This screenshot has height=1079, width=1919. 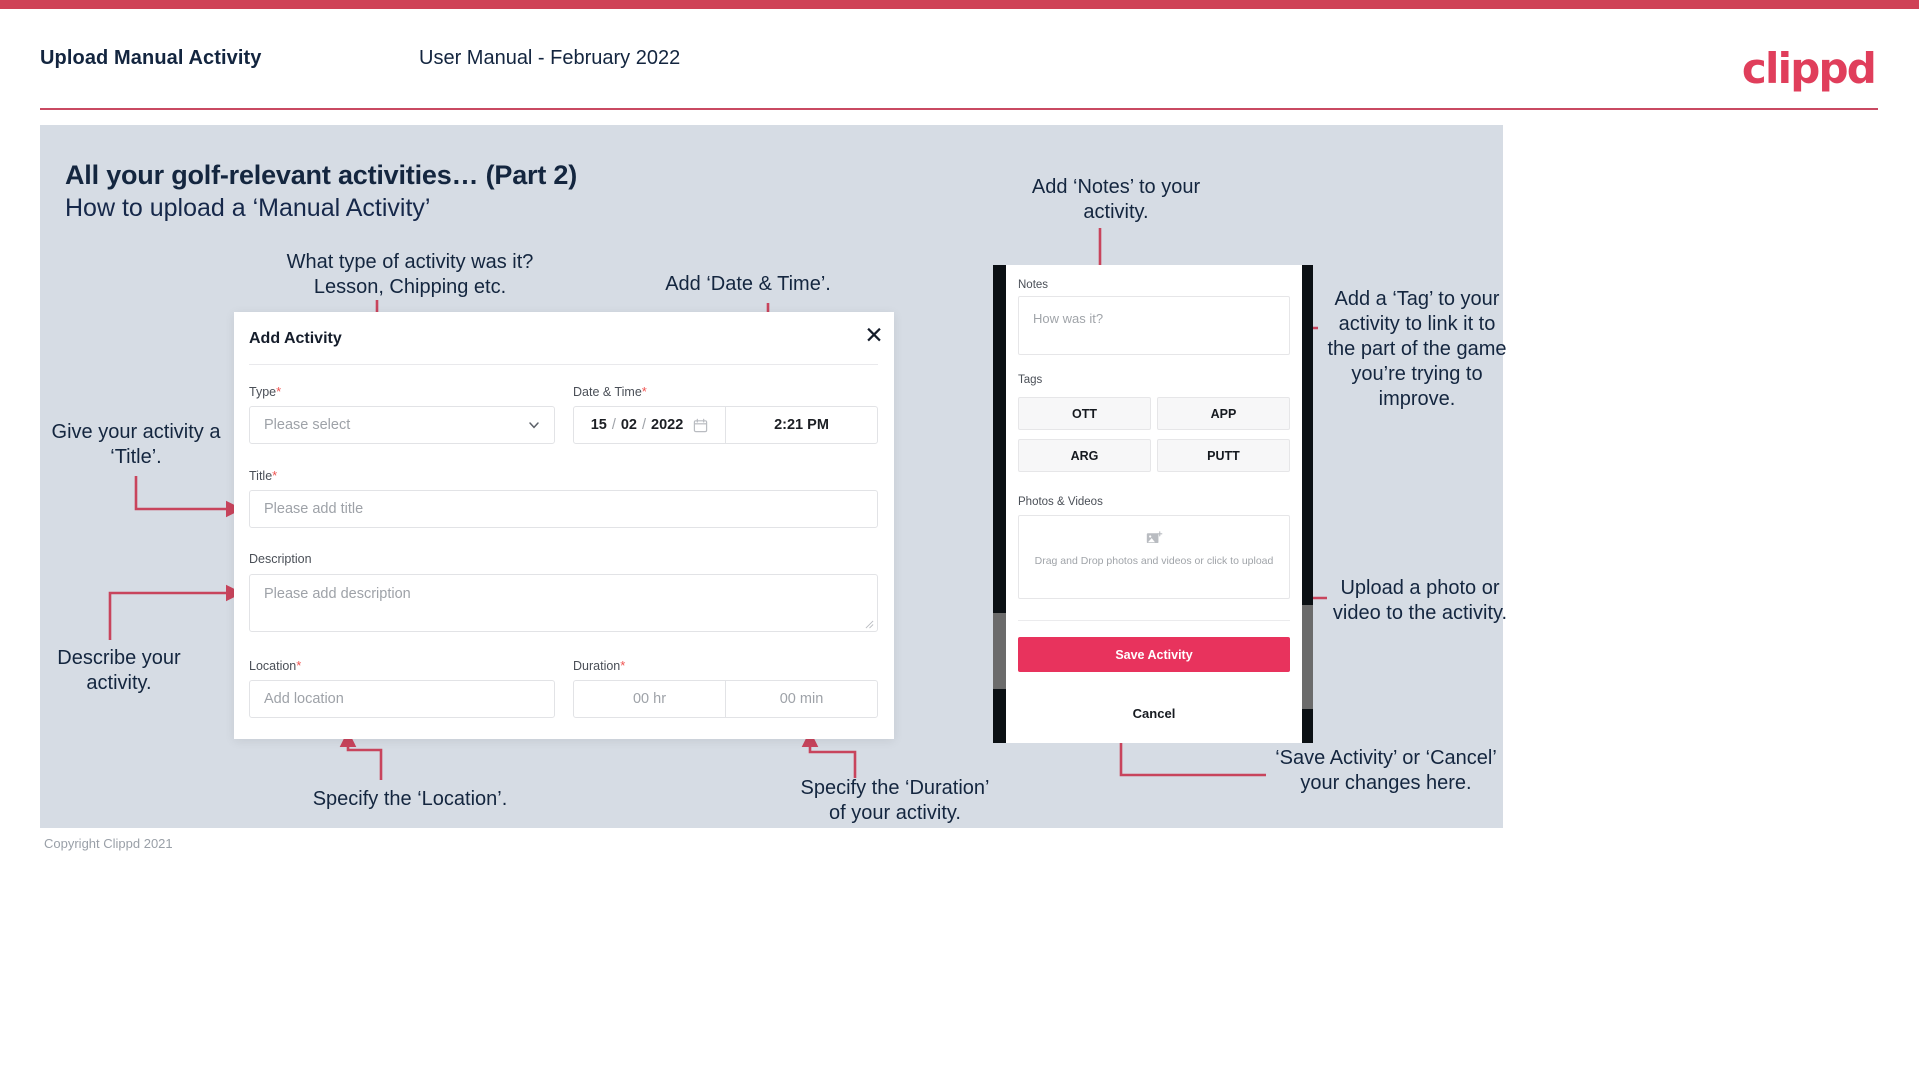 I want to click on location-field-label: Location*, so click(x=275, y=665).